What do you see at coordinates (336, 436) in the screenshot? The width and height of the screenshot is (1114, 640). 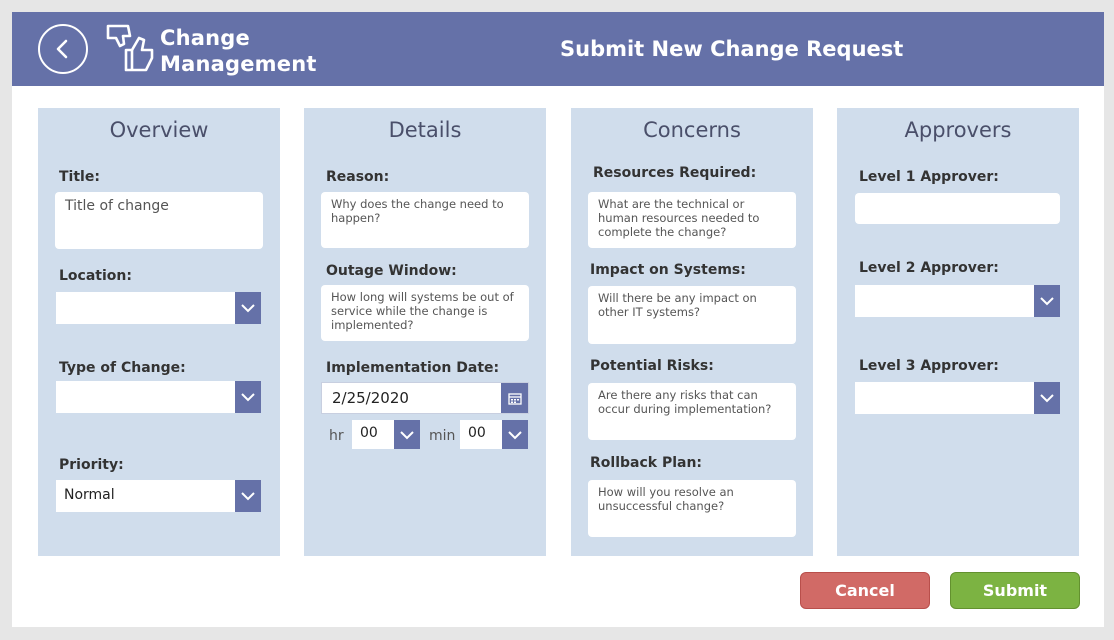 I see `hour-label: hr` at bounding box center [336, 436].